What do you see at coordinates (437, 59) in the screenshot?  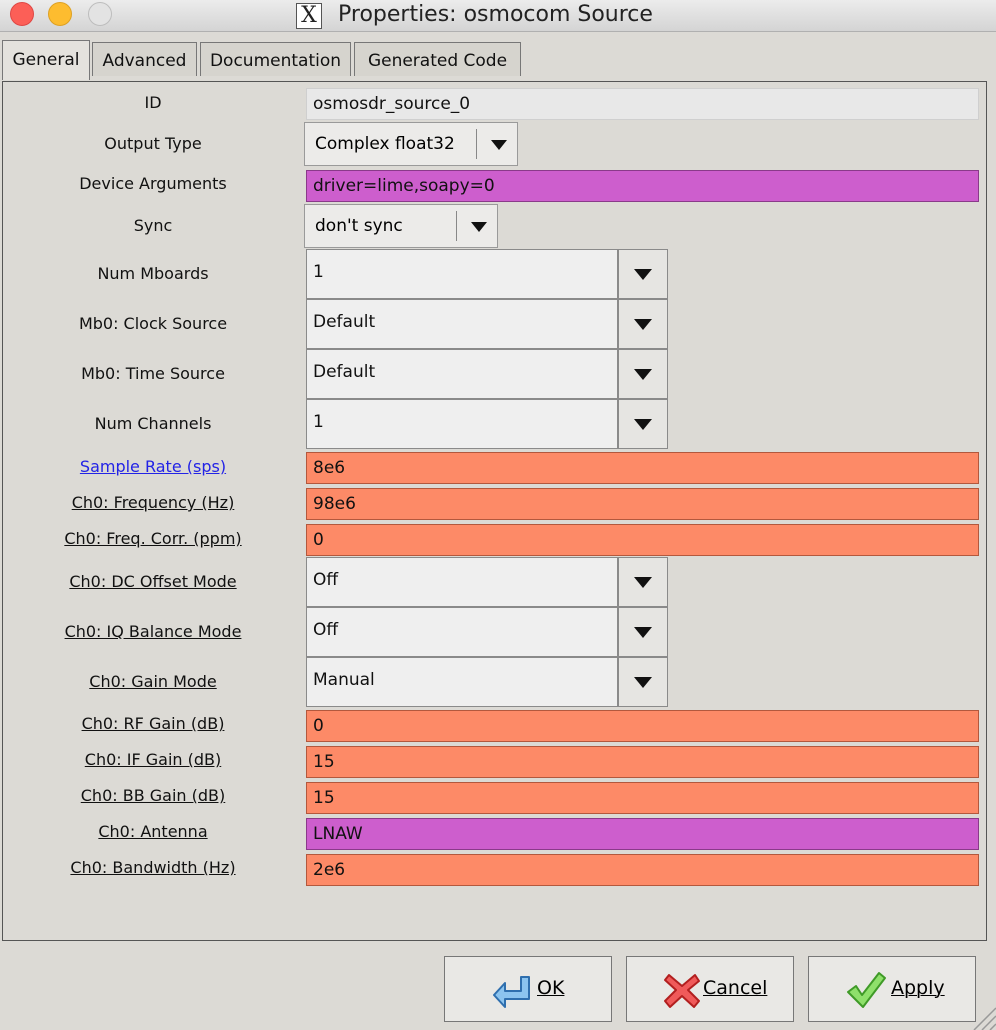 I see `tab-generated-code: Generated Code` at bounding box center [437, 59].